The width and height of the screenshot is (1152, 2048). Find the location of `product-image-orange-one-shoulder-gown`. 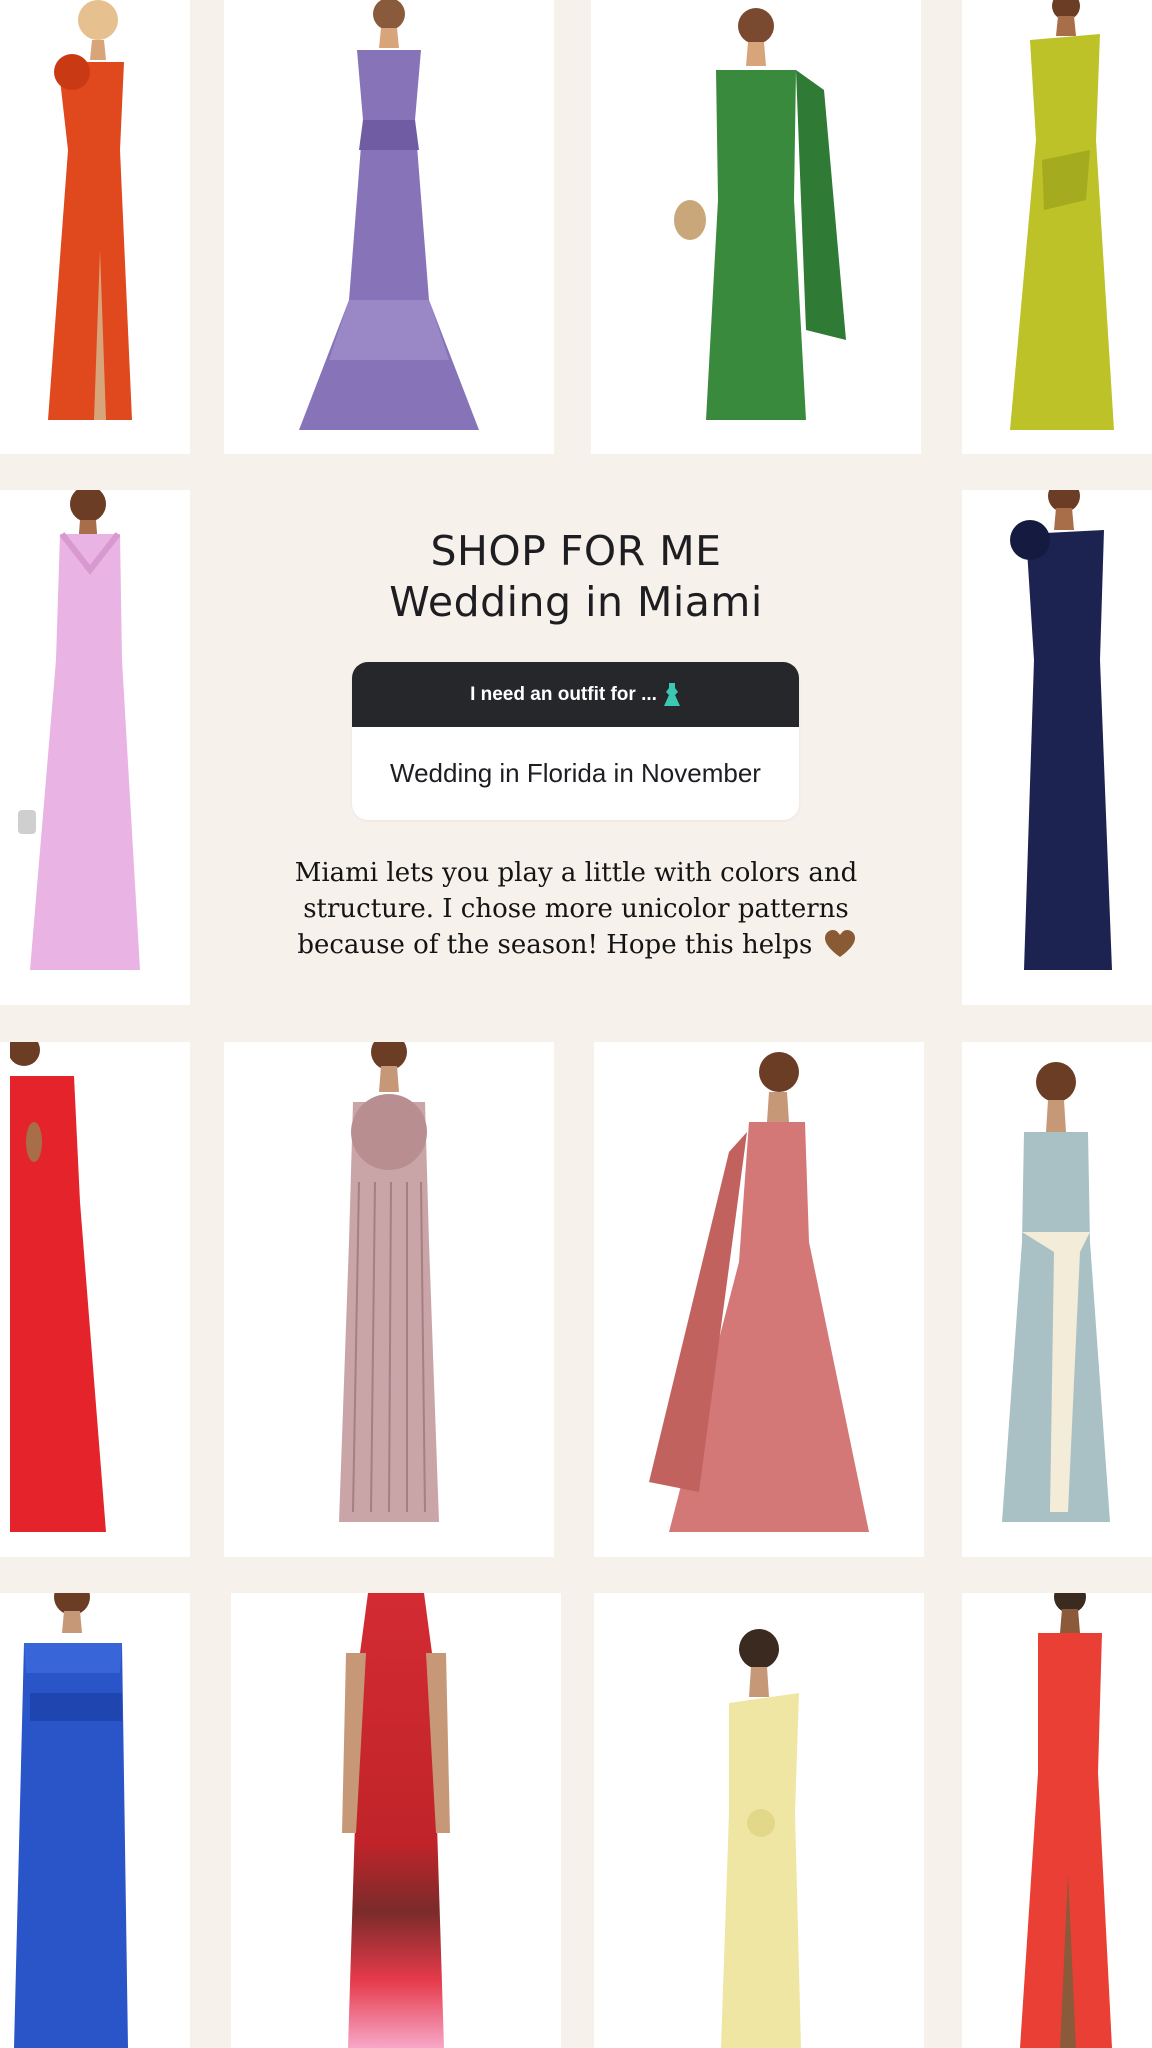

product-image-orange-one-shoulder-gown is located at coordinates (95, 227).